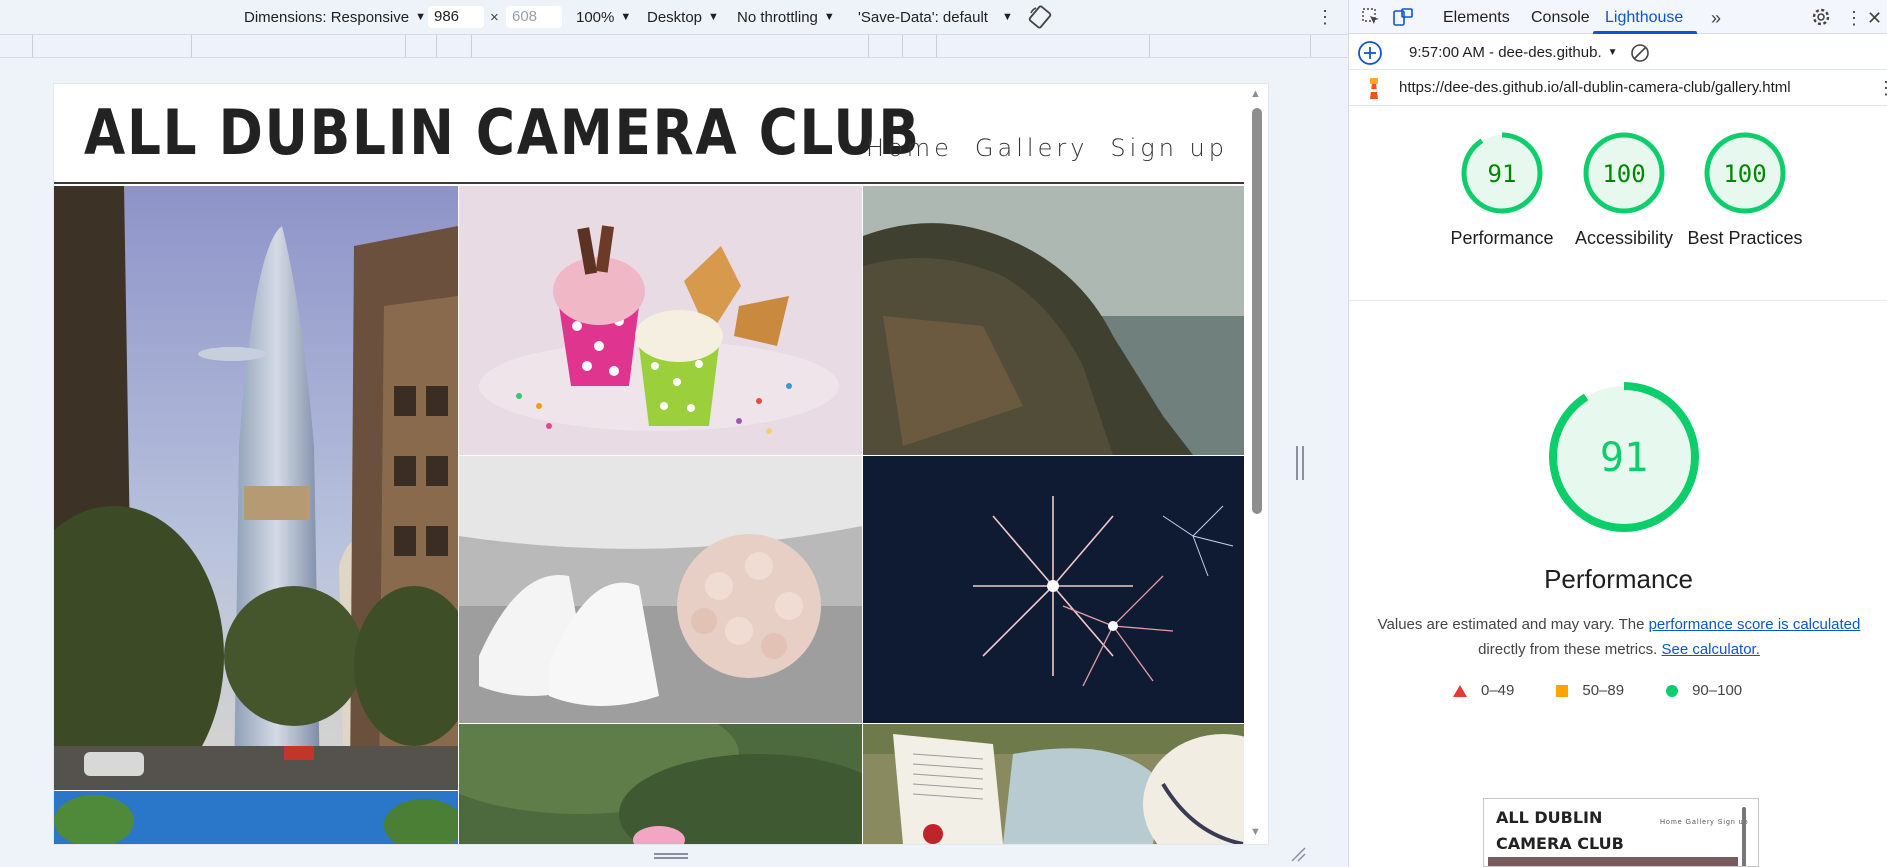 Image resolution: width=1887 pixels, height=867 pixels. What do you see at coordinates (1169, 148) in the screenshot?
I see `nav-link-sign-up: Sign up` at bounding box center [1169, 148].